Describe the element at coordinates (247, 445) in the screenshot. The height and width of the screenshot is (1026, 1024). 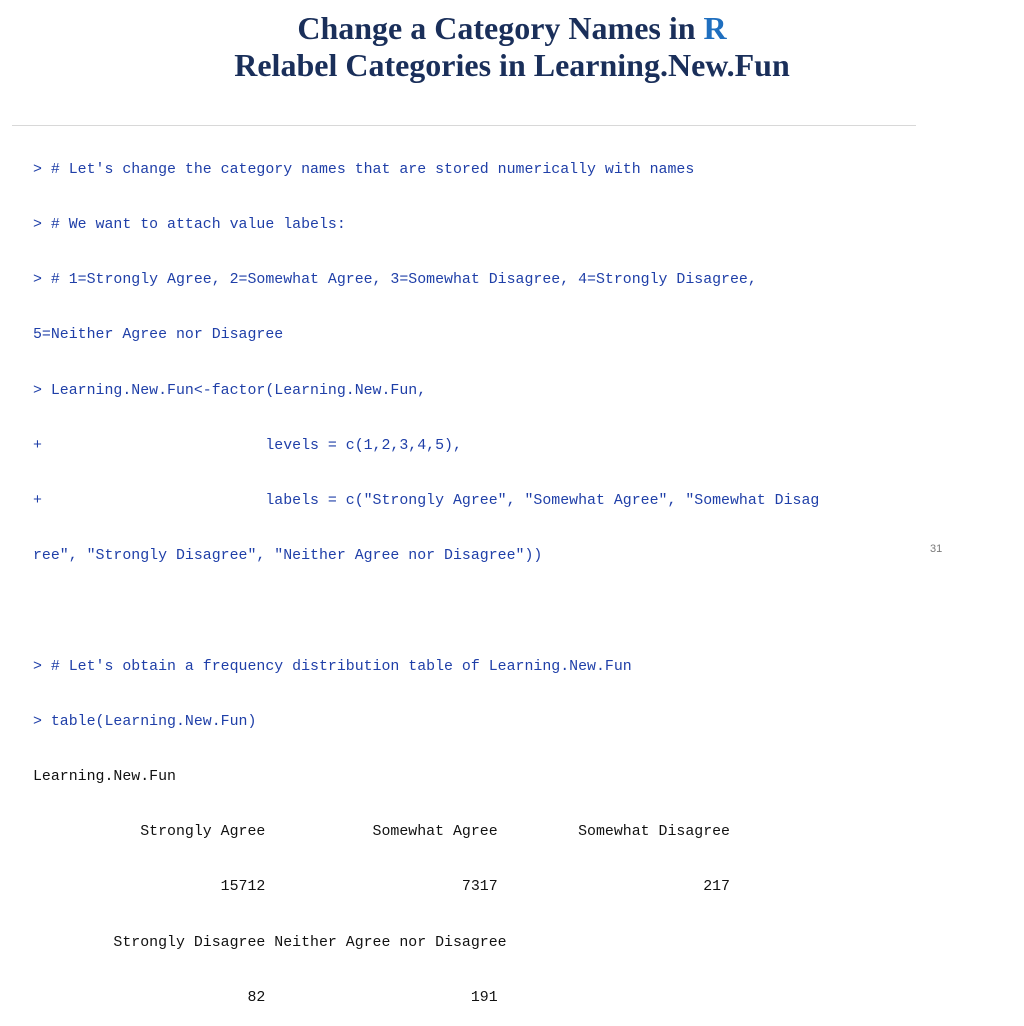
I see `console-line: + levels = c(1,2,3,4,5),` at that location.